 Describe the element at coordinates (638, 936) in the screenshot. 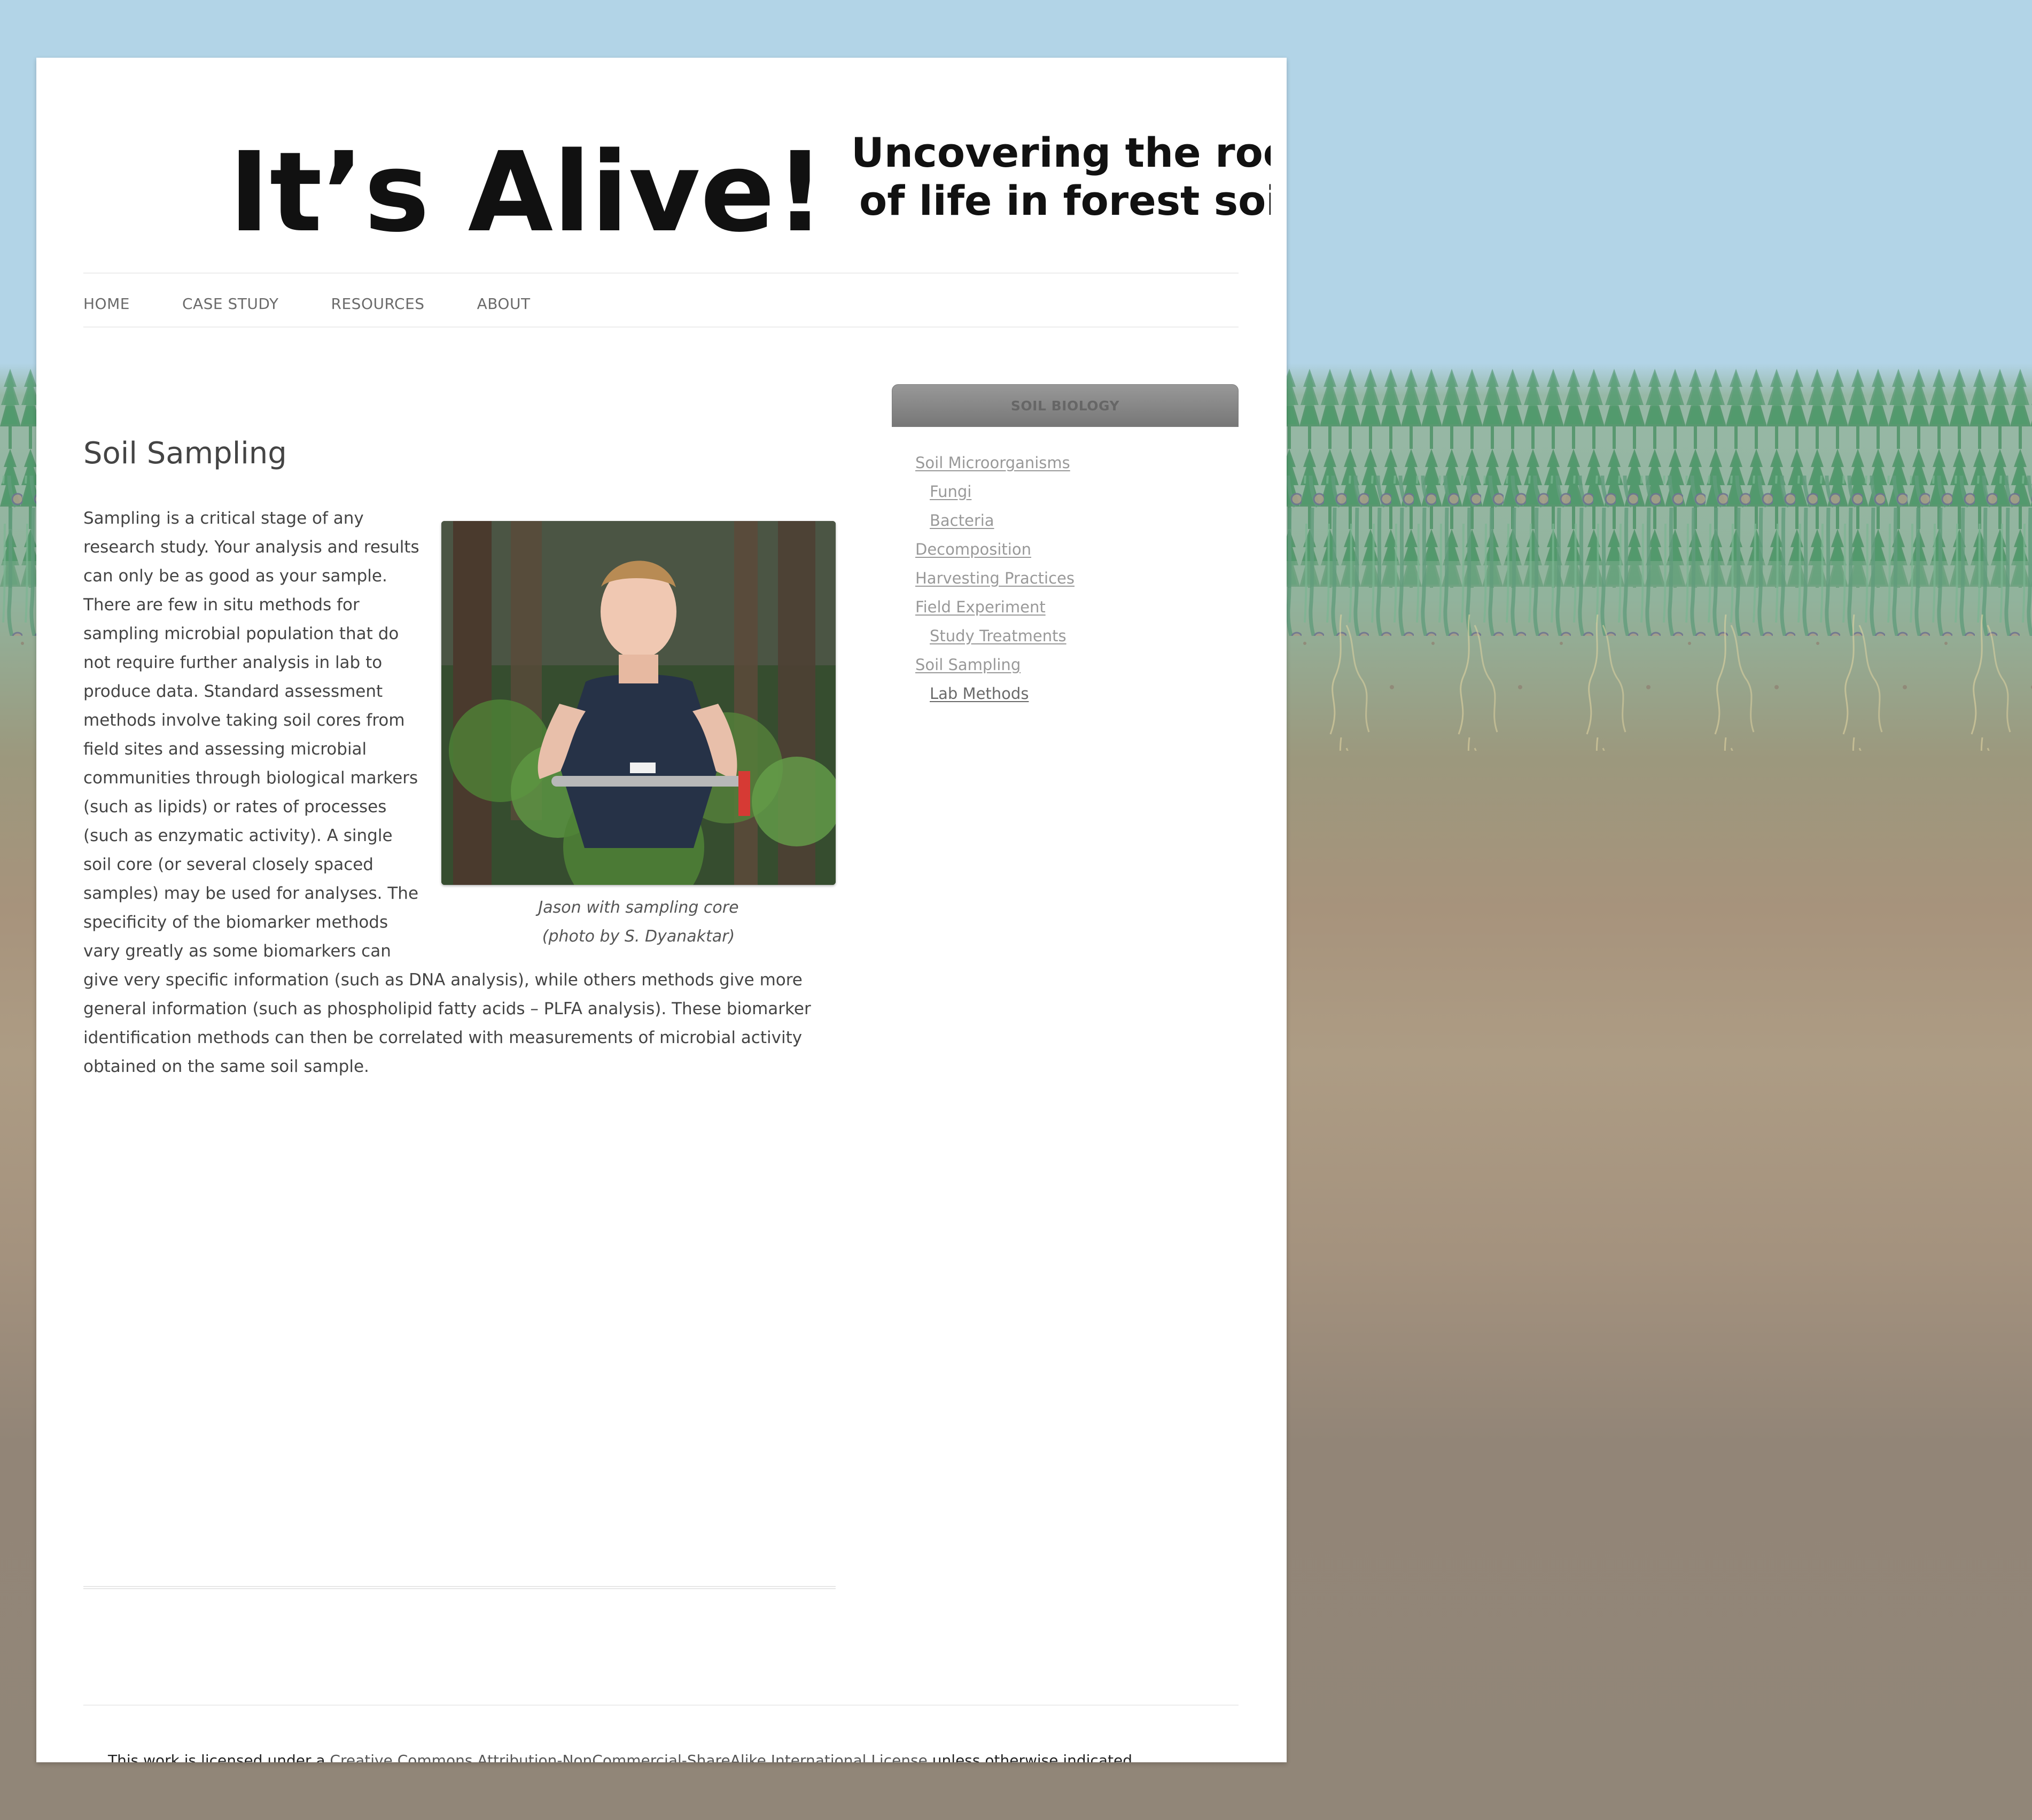

I see `figure-caption-line2: (photo by S. Dyanaktar)` at that location.